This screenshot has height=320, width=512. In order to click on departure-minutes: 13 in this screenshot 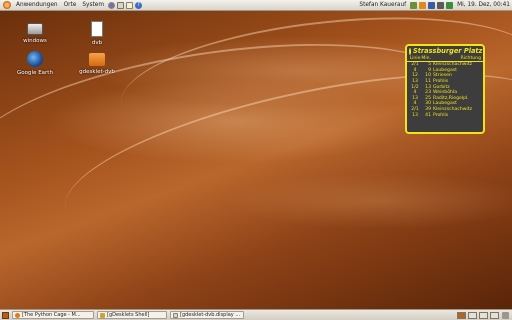, I will do `click(428, 87)`.